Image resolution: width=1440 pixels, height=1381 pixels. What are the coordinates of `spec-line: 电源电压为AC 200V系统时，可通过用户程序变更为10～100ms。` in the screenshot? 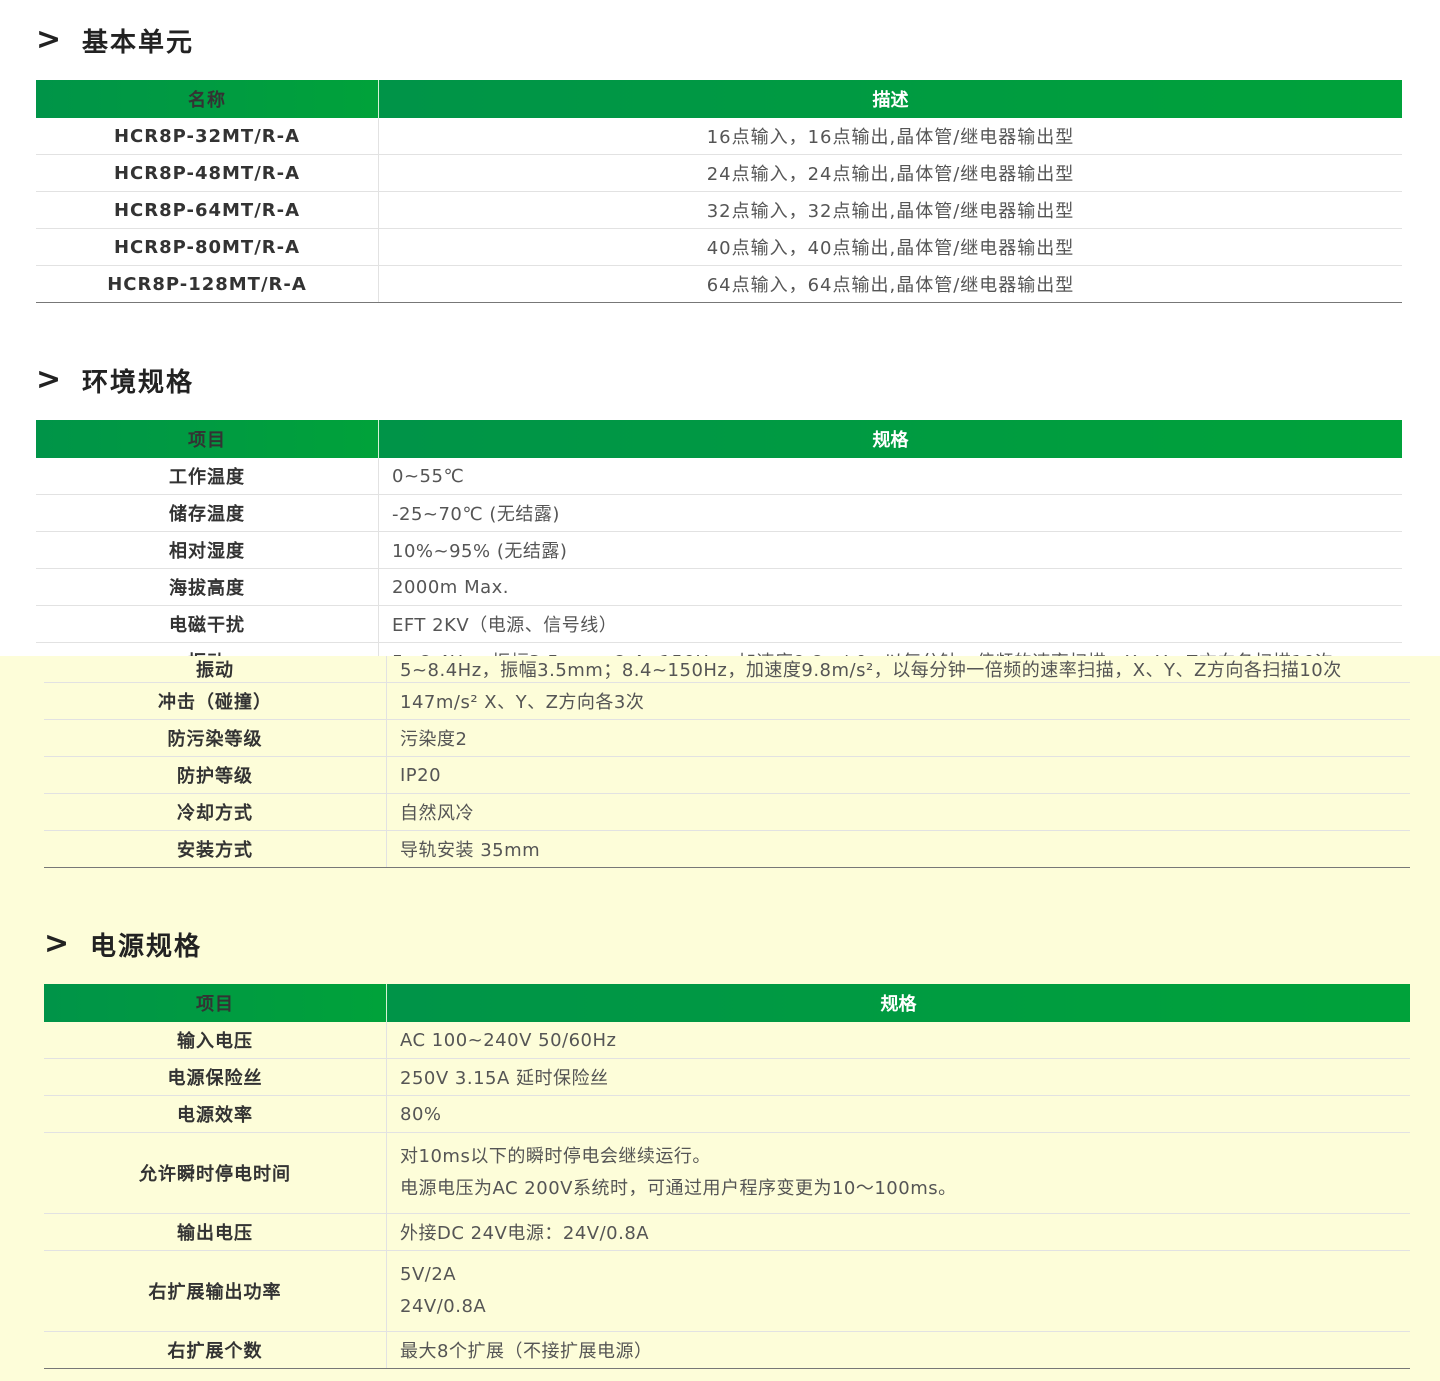 It's located at (678, 1188).